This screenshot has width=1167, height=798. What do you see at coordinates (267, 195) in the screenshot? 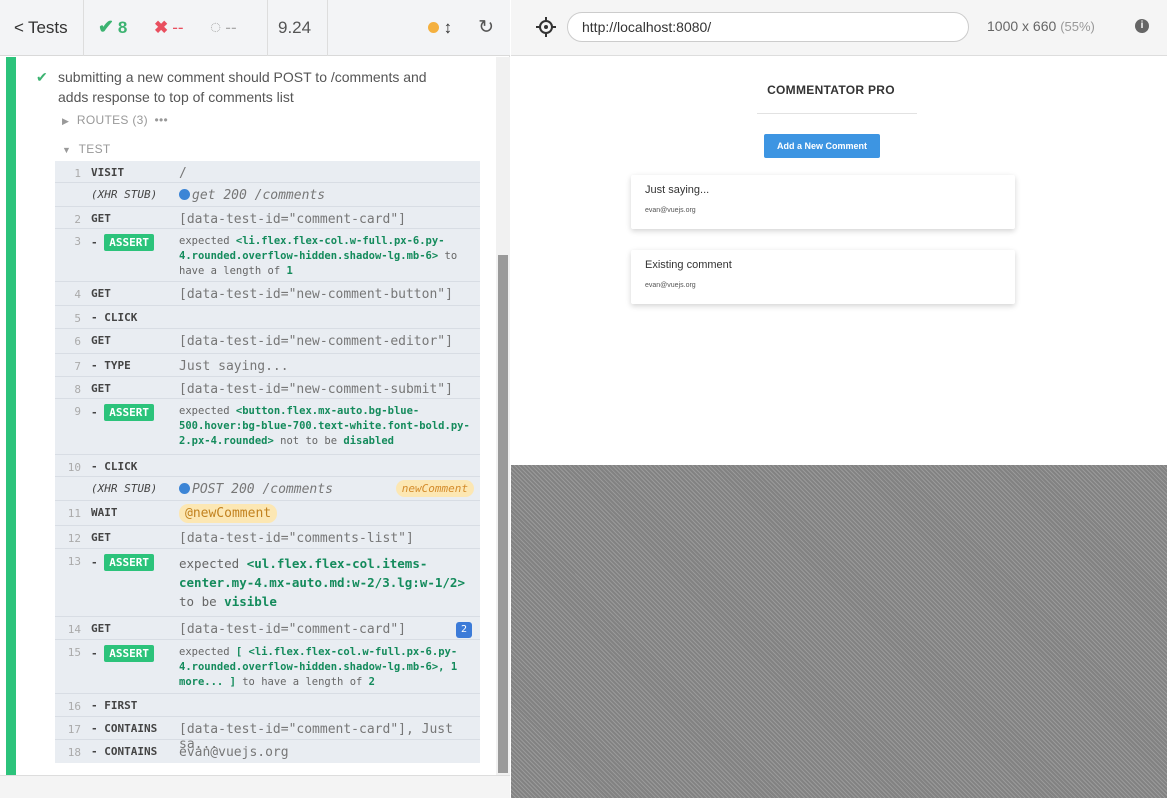
I see `command-row: (XHR STUB) get 200 /comments` at bounding box center [267, 195].